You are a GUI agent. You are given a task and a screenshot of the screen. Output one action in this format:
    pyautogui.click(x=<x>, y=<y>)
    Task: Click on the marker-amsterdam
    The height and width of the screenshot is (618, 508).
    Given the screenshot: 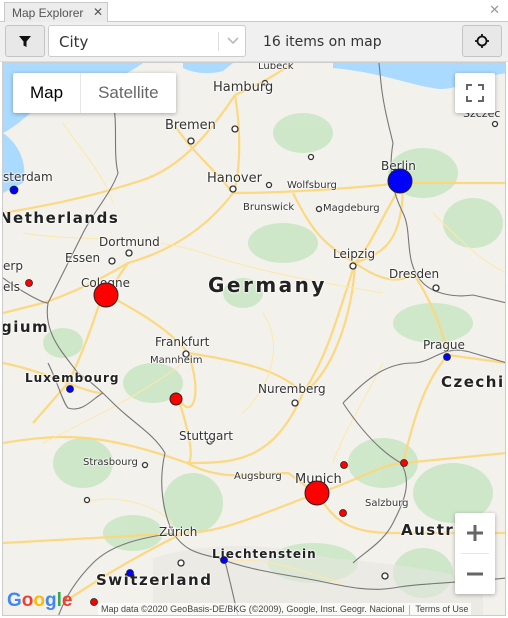 What is the action you would take?
    pyautogui.click(x=14, y=190)
    